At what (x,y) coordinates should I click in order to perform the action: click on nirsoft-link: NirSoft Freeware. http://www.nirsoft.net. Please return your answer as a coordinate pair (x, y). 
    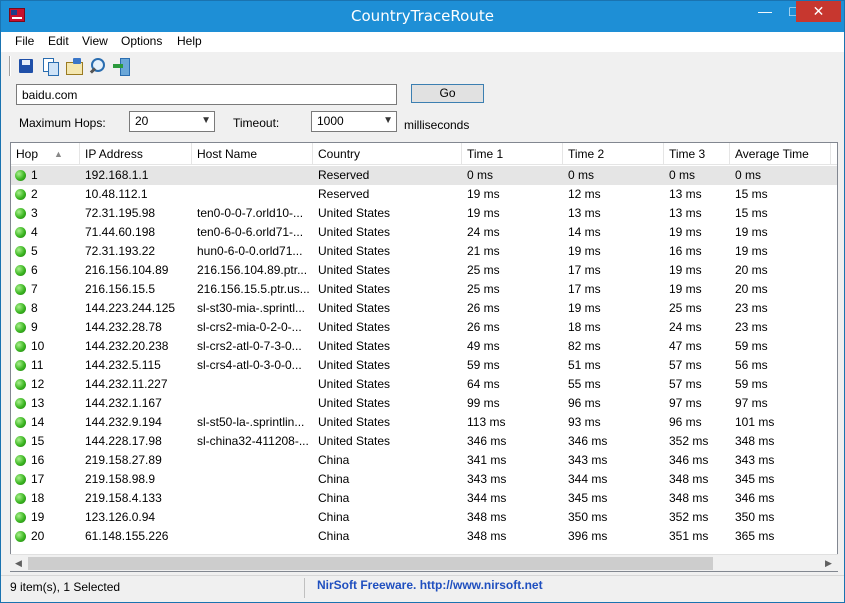
    Looking at the image, I should click on (430, 585).